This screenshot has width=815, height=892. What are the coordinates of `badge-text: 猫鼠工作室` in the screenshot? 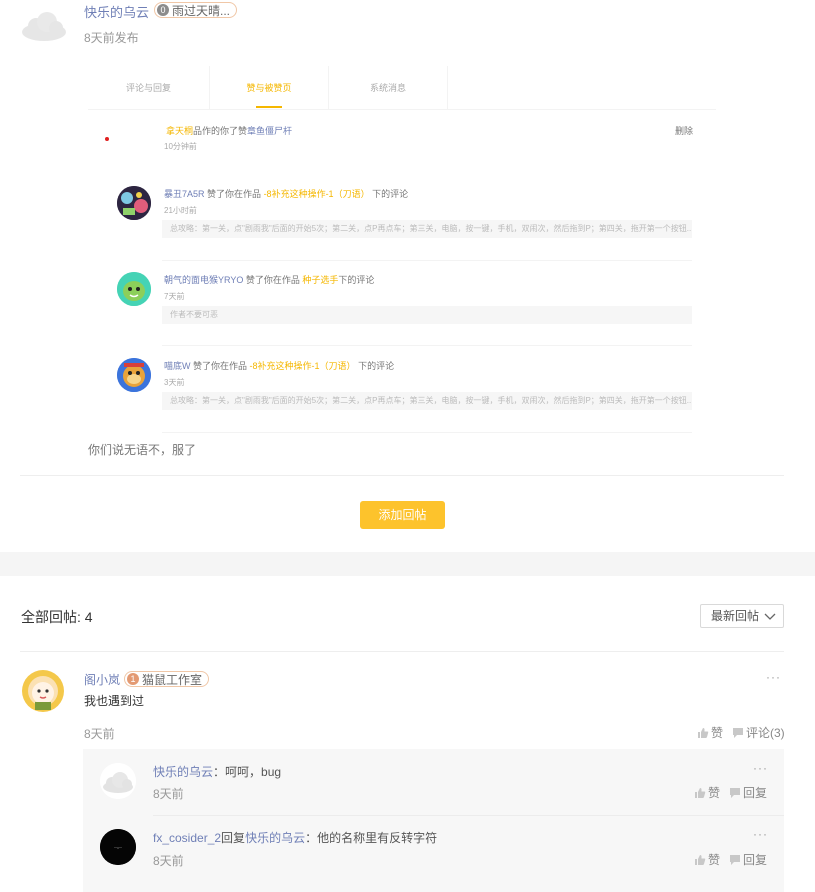 It's located at (172, 679).